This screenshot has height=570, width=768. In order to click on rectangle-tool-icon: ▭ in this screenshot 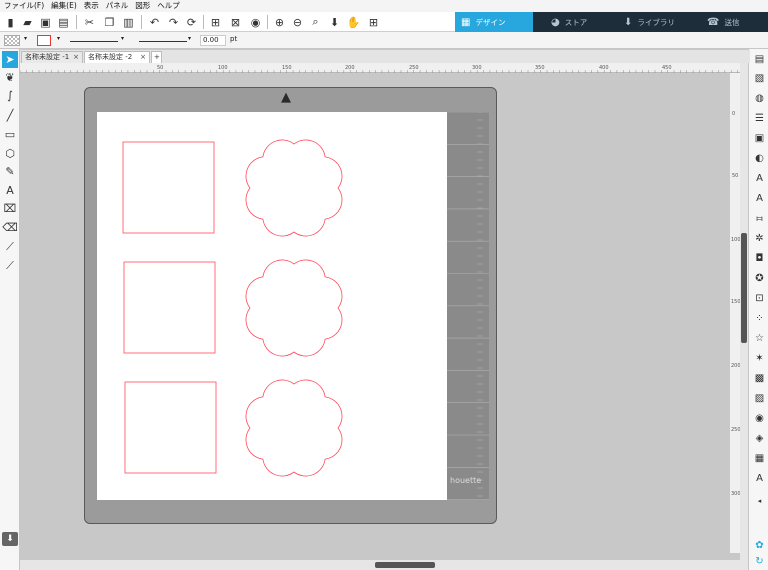, I will do `click(10, 134)`.